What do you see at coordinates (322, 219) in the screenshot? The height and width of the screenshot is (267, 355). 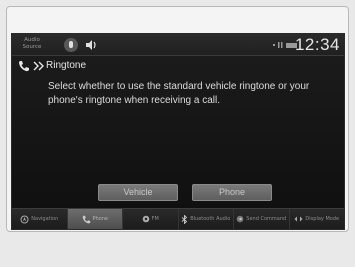 I see `nav-display-mode-label: Display Mode` at bounding box center [322, 219].